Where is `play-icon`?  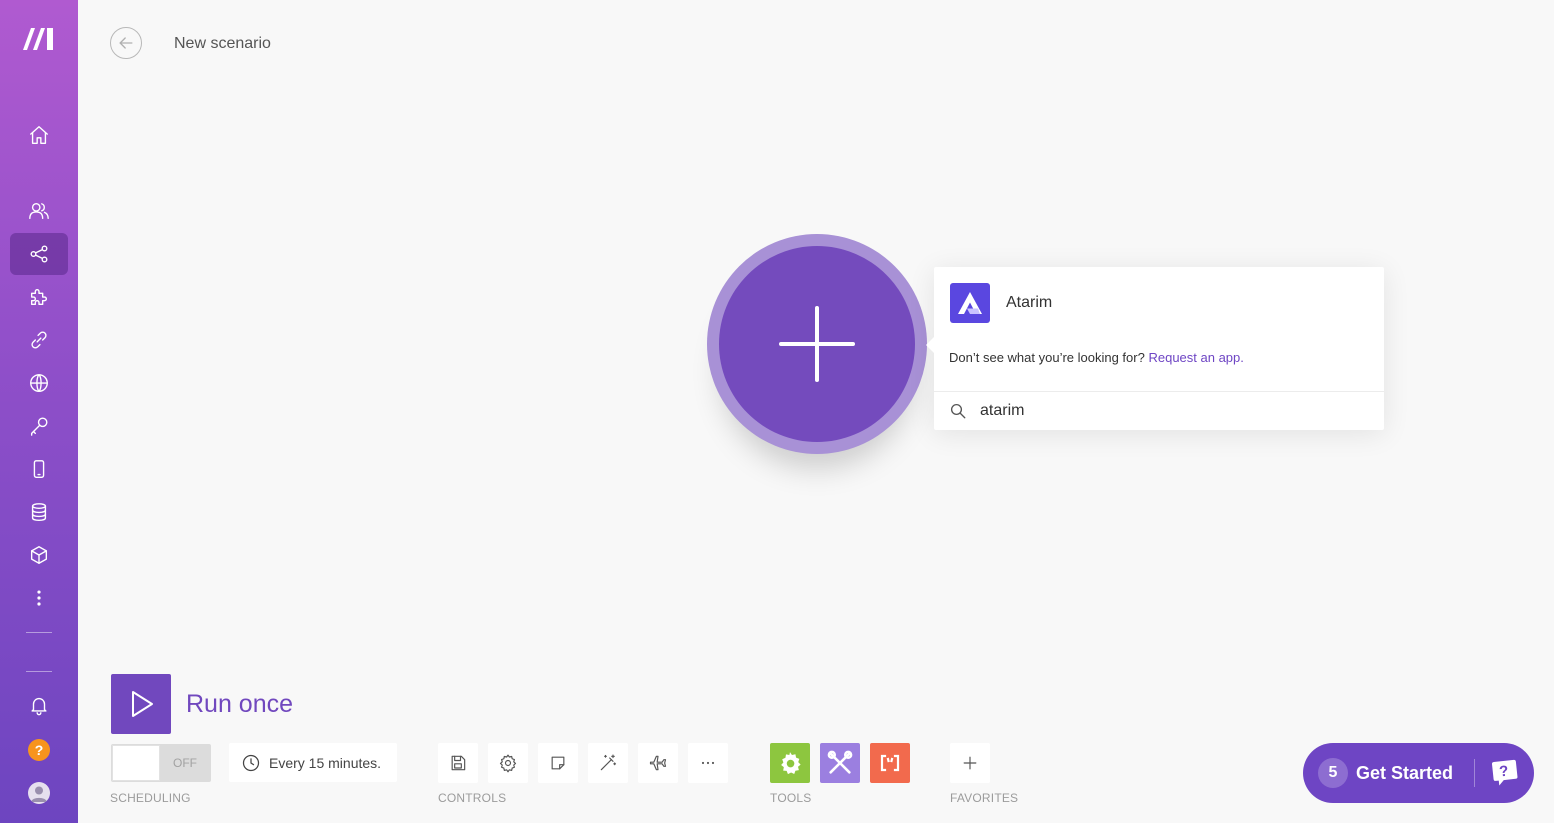
play-icon is located at coordinates (142, 704).